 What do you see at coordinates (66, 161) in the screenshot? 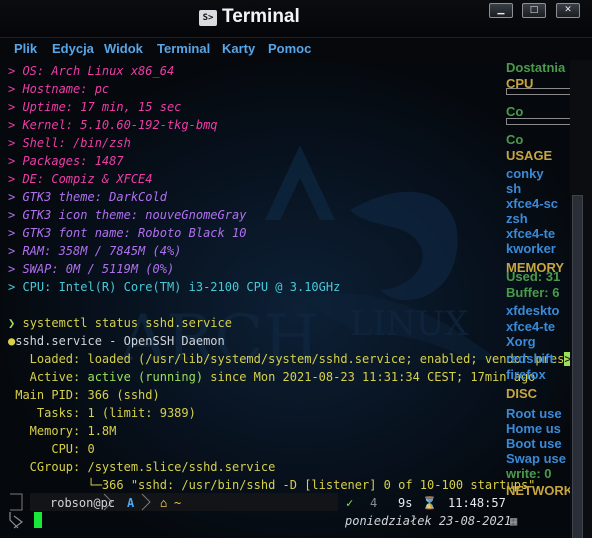
I see `sysinfo-line: > Packages: 1487` at bounding box center [66, 161].